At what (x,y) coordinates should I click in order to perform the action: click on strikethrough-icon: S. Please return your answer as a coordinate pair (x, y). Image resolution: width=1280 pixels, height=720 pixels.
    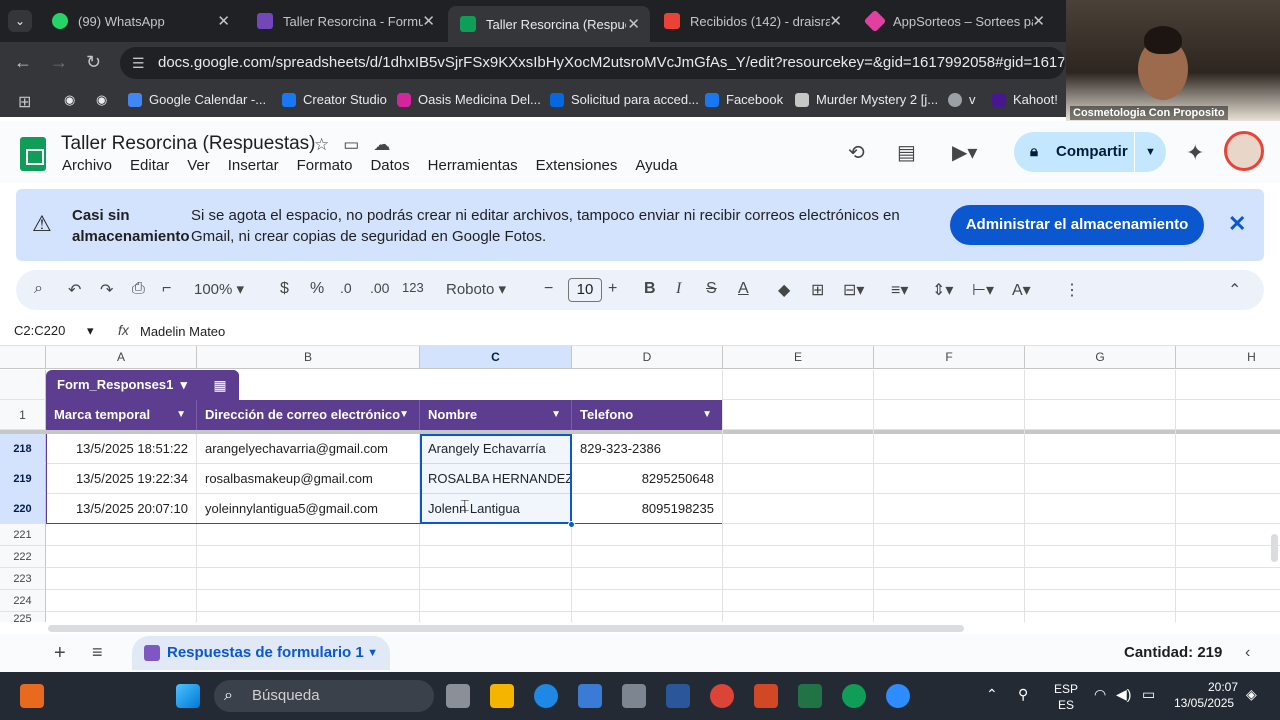
    Looking at the image, I should click on (711, 289).